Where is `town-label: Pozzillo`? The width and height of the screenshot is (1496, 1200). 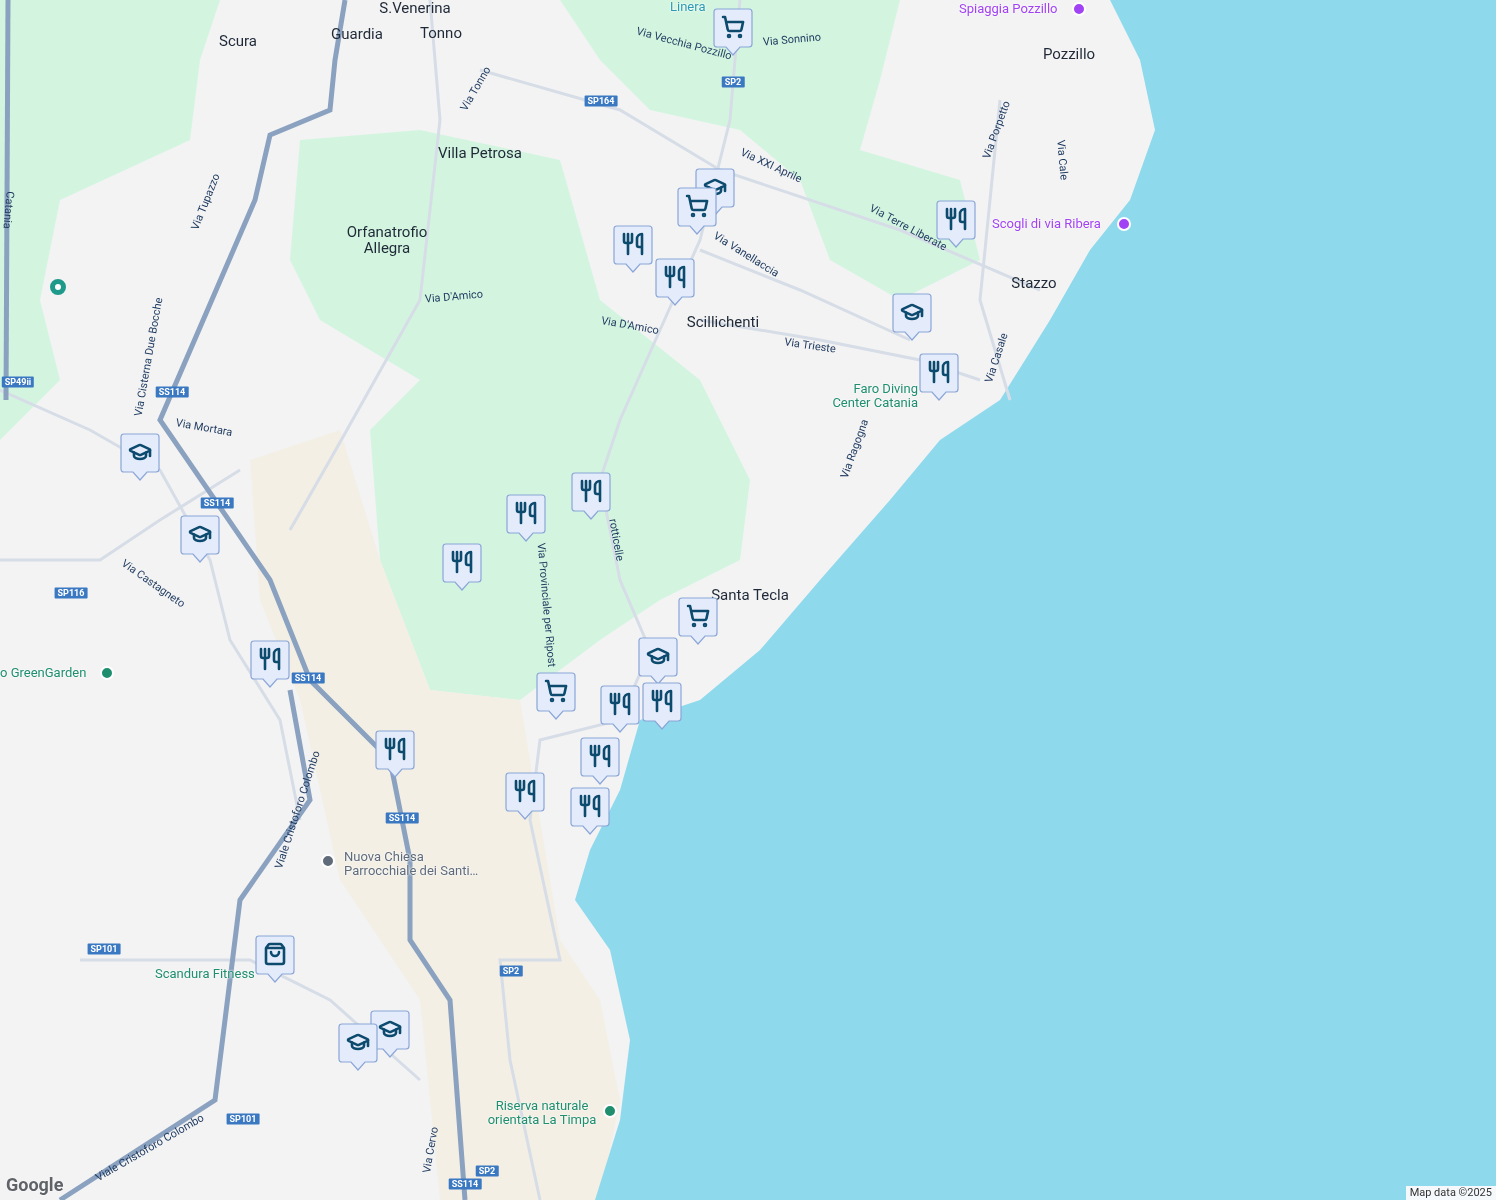 town-label: Pozzillo is located at coordinates (1069, 54).